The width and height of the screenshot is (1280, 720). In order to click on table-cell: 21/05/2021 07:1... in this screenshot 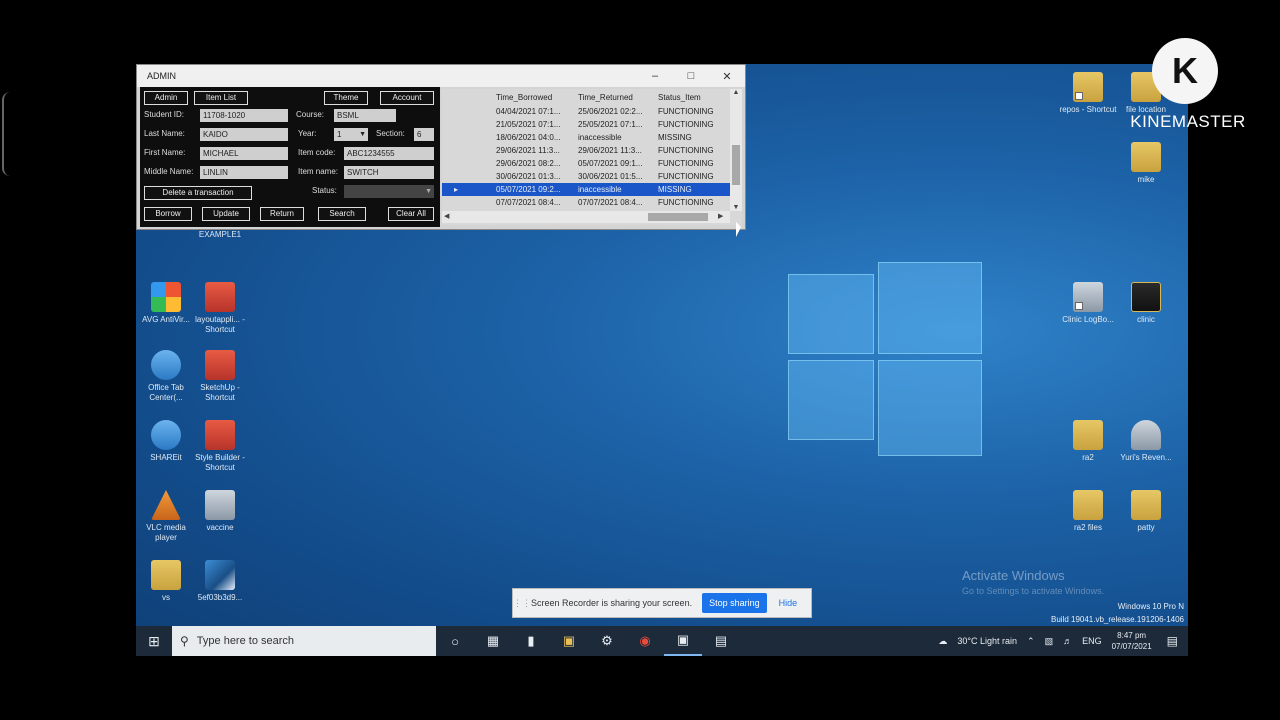, I will do `click(520, 124)`.